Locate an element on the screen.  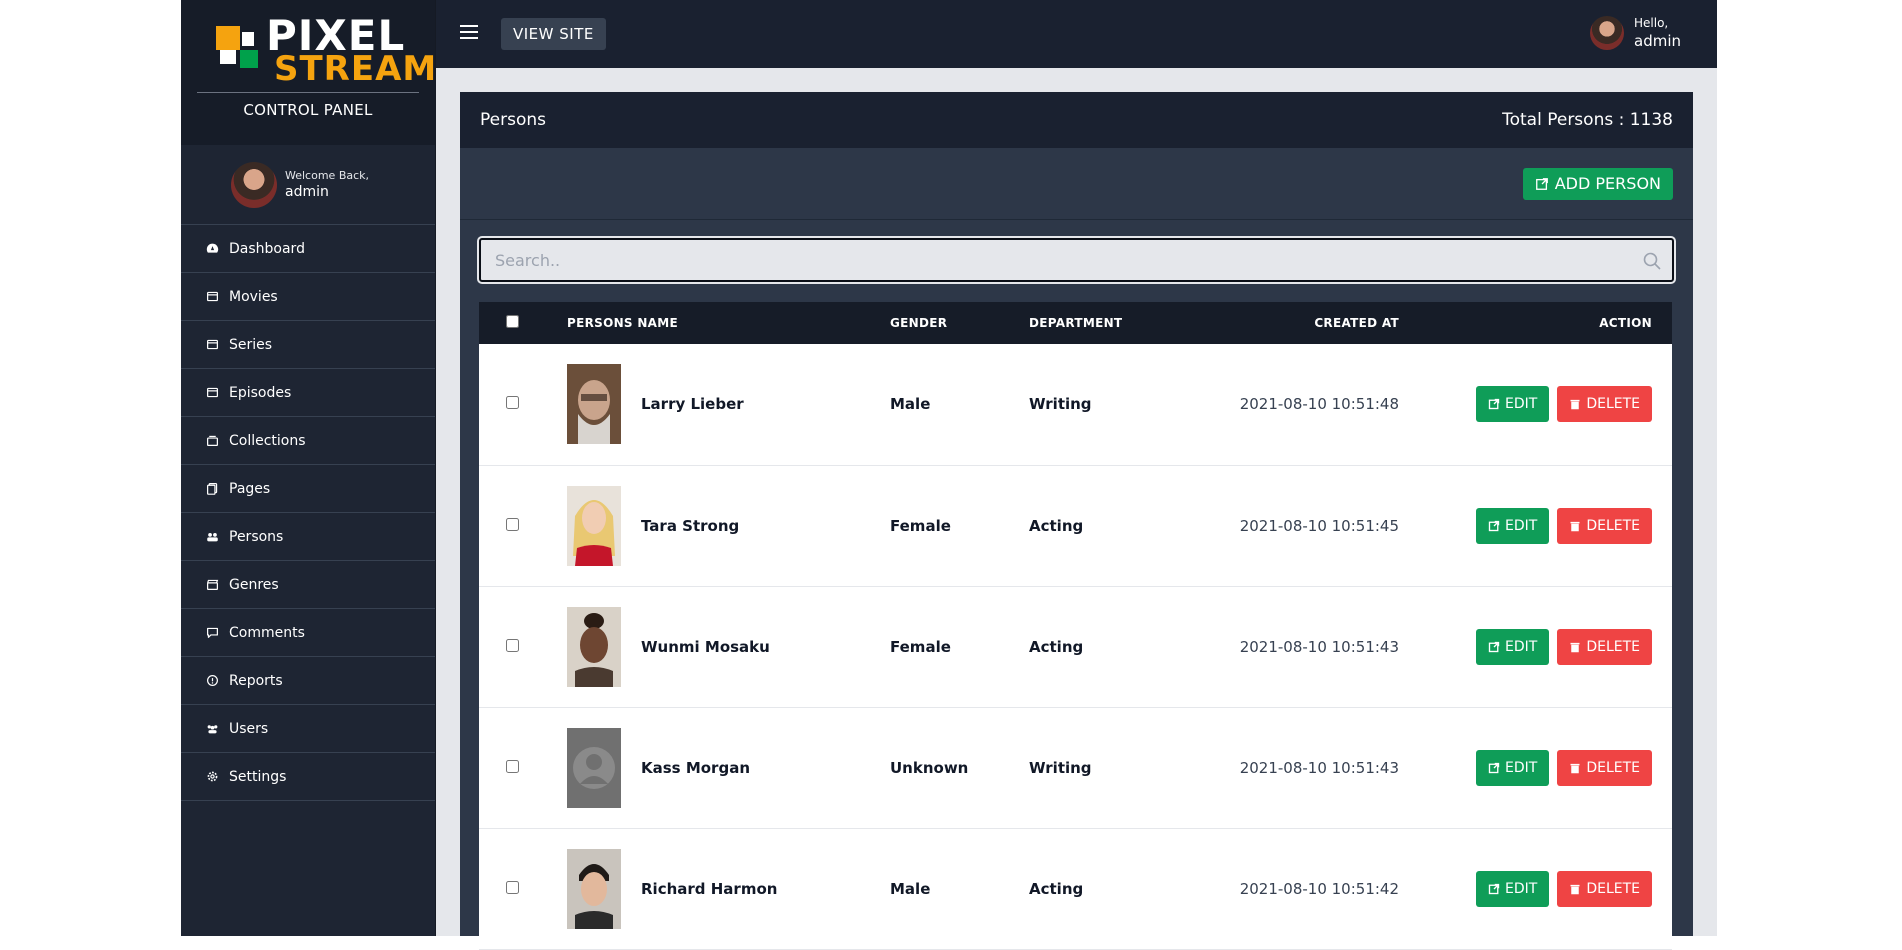
logo-square-orange is located at coordinates (228, 38).